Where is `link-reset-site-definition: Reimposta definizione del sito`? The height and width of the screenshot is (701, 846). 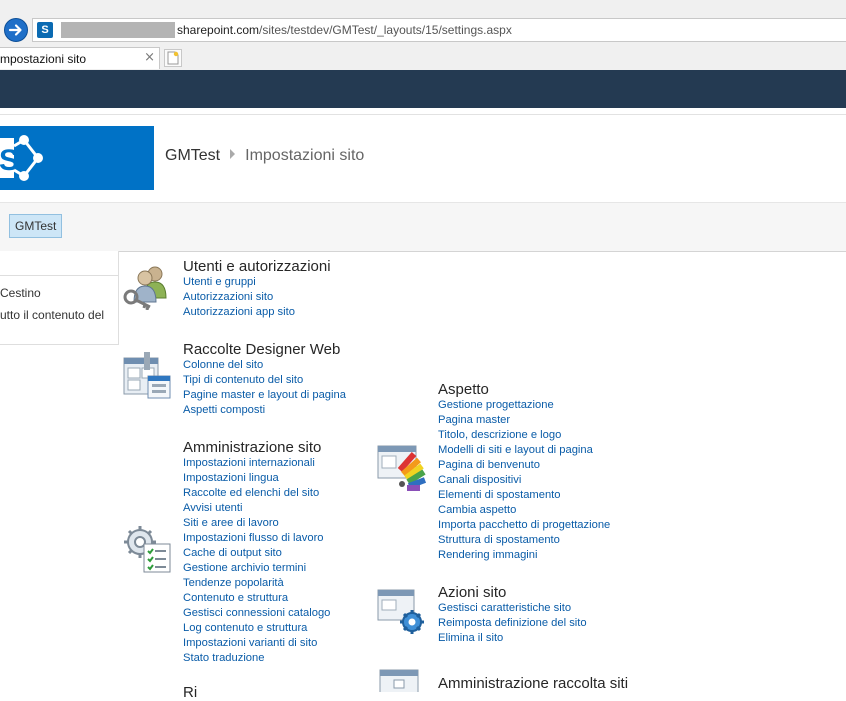
link-reset-site-definition: Reimposta definizione del sito is located at coordinates (512, 623).